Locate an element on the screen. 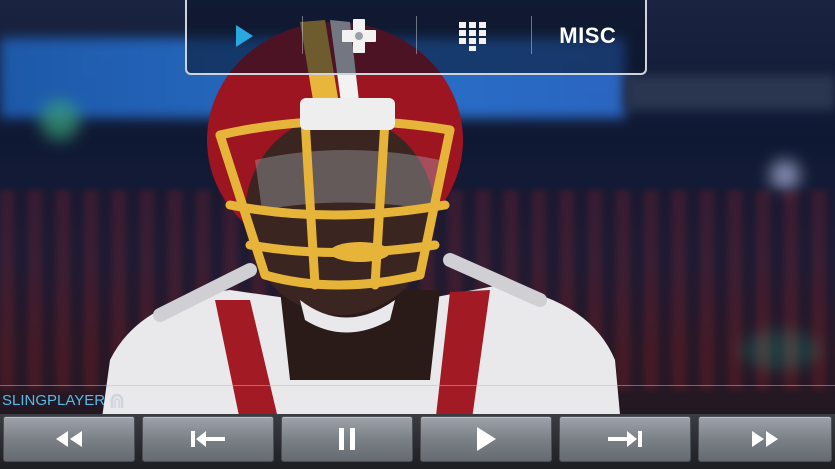 This screenshot has width=835, height=469. brand-label: SLINGPLAYER is located at coordinates (54, 400).